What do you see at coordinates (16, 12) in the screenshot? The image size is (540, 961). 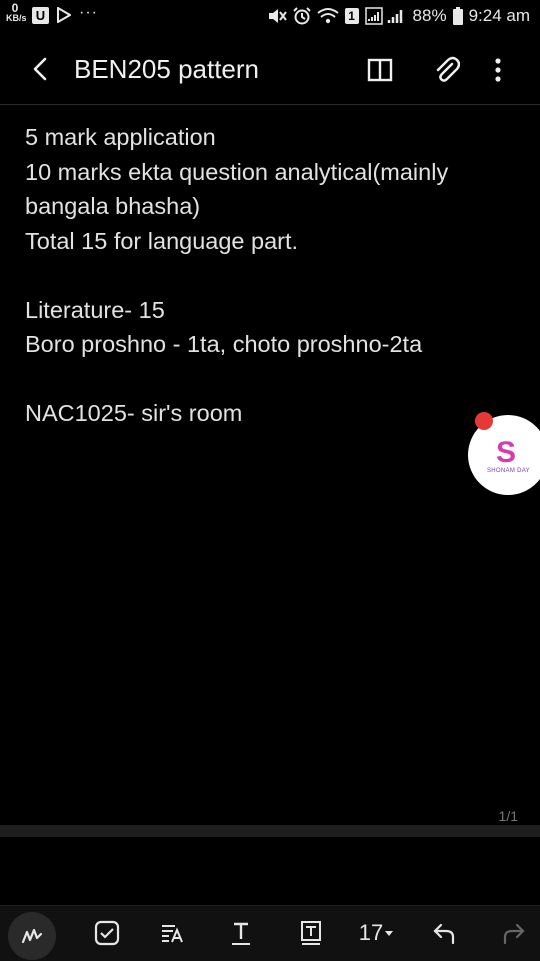 I see `network-speed: 0 KB/s` at bounding box center [16, 12].